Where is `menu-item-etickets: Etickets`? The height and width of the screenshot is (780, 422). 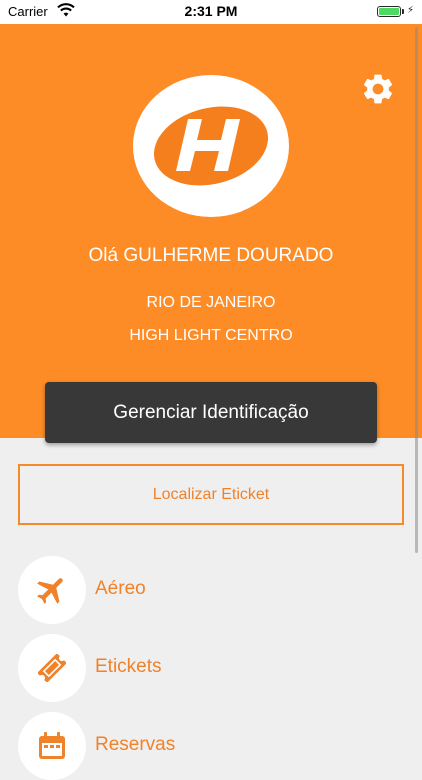
menu-item-etickets: Etickets is located at coordinates (211, 668).